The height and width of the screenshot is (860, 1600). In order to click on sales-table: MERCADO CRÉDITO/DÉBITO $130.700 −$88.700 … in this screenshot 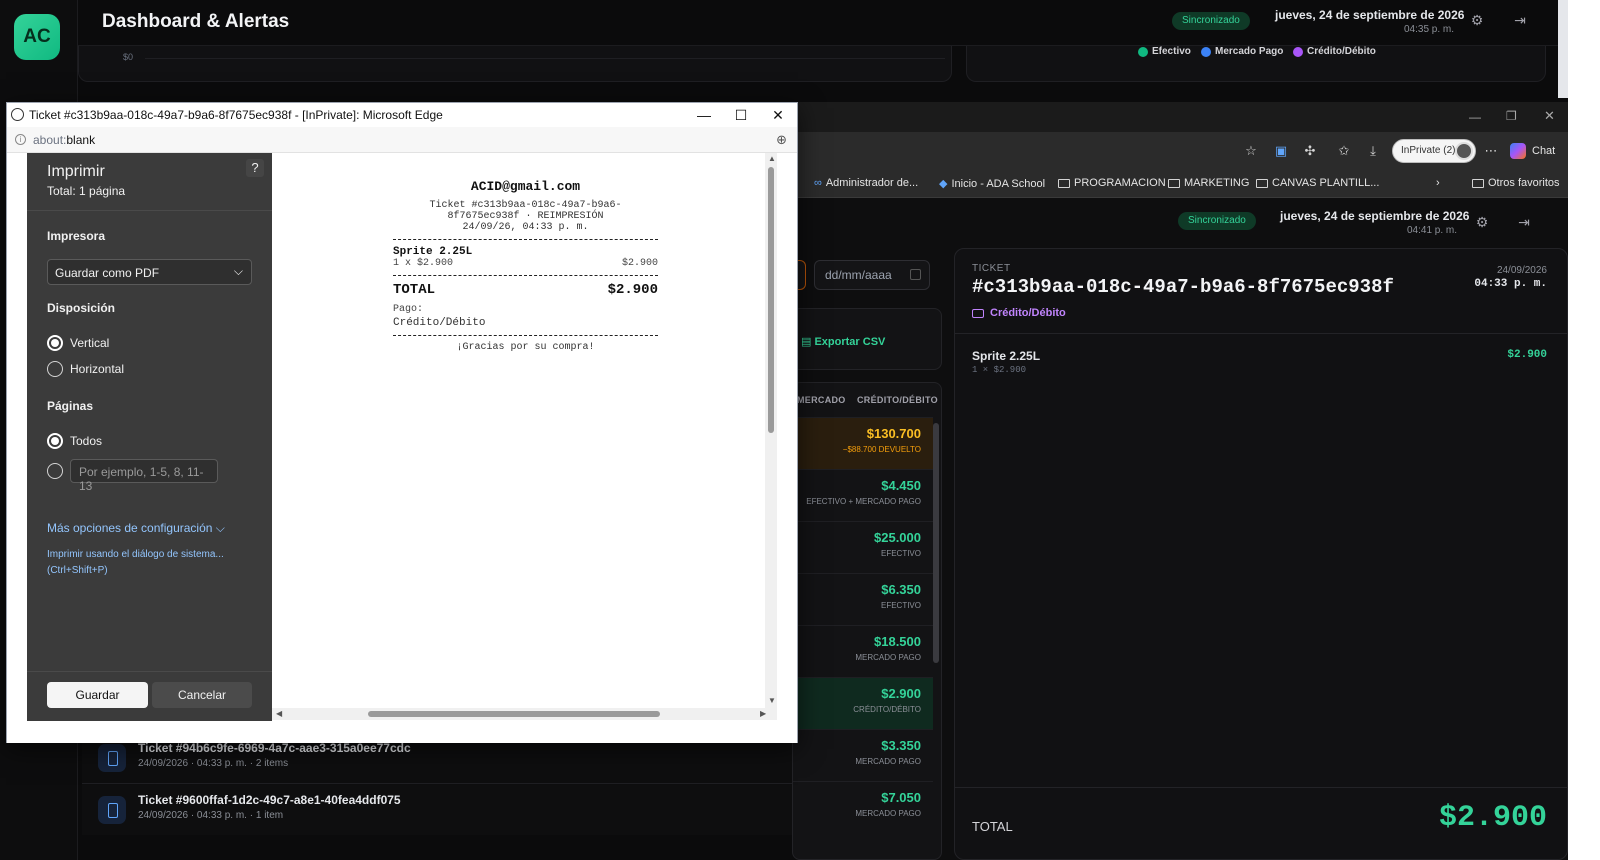, I will do `click(867, 621)`.